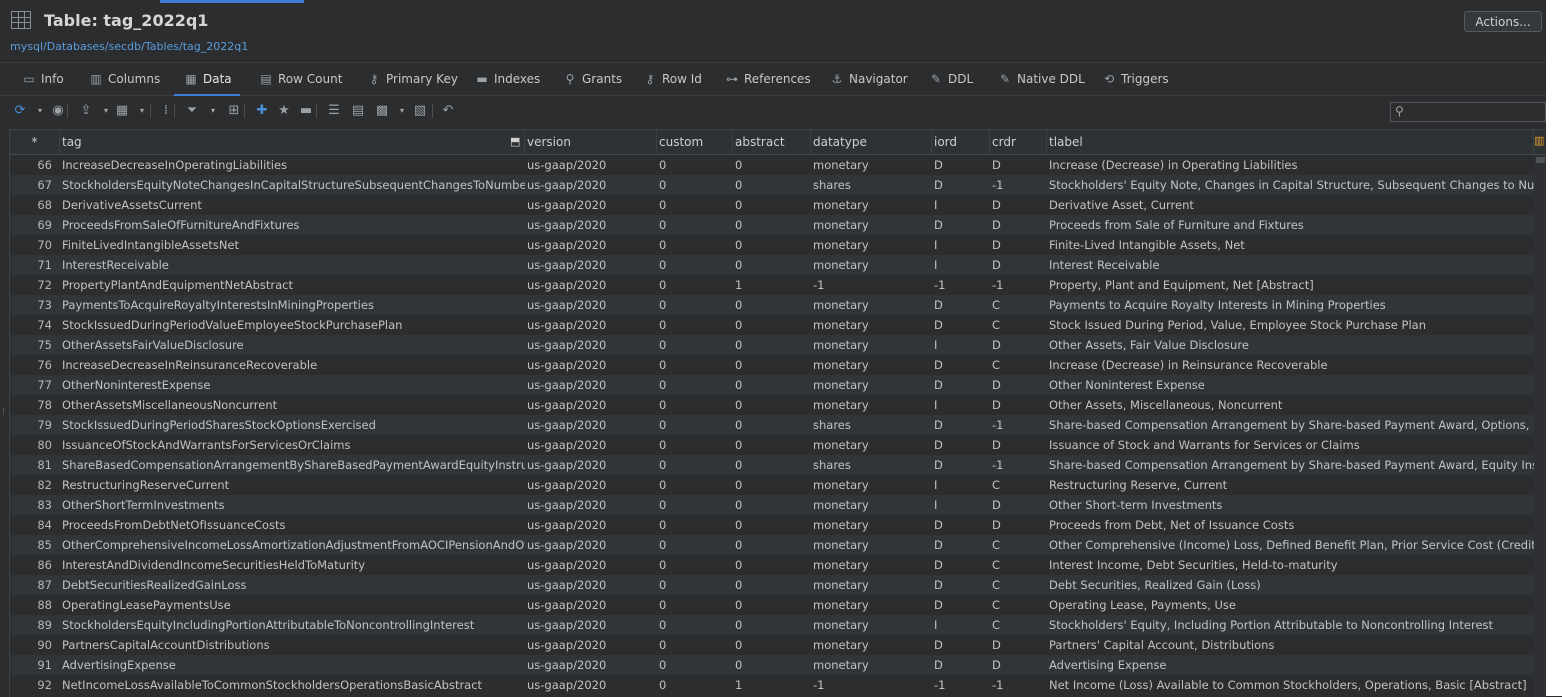 This screenshot has width=1562, height=697. I want to click on cell-rownum: 68, so click(35, 205).